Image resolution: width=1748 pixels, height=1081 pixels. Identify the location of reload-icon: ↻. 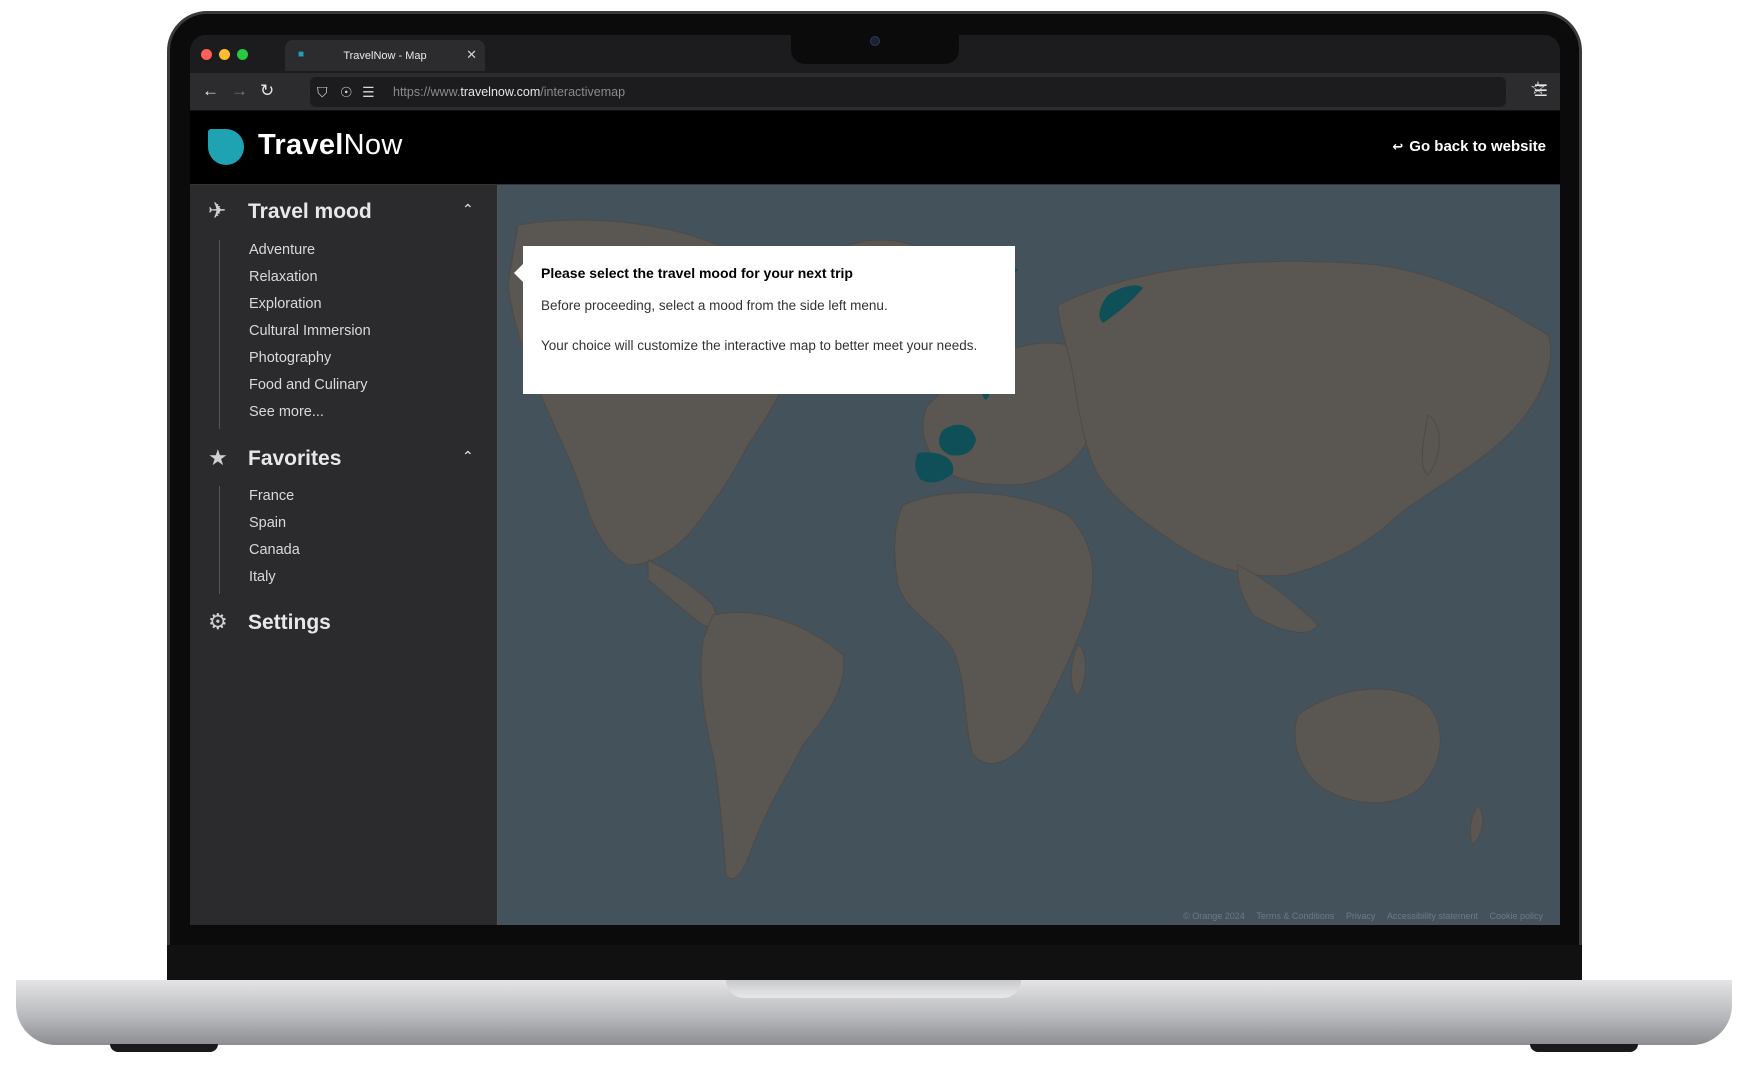
(267, 91).